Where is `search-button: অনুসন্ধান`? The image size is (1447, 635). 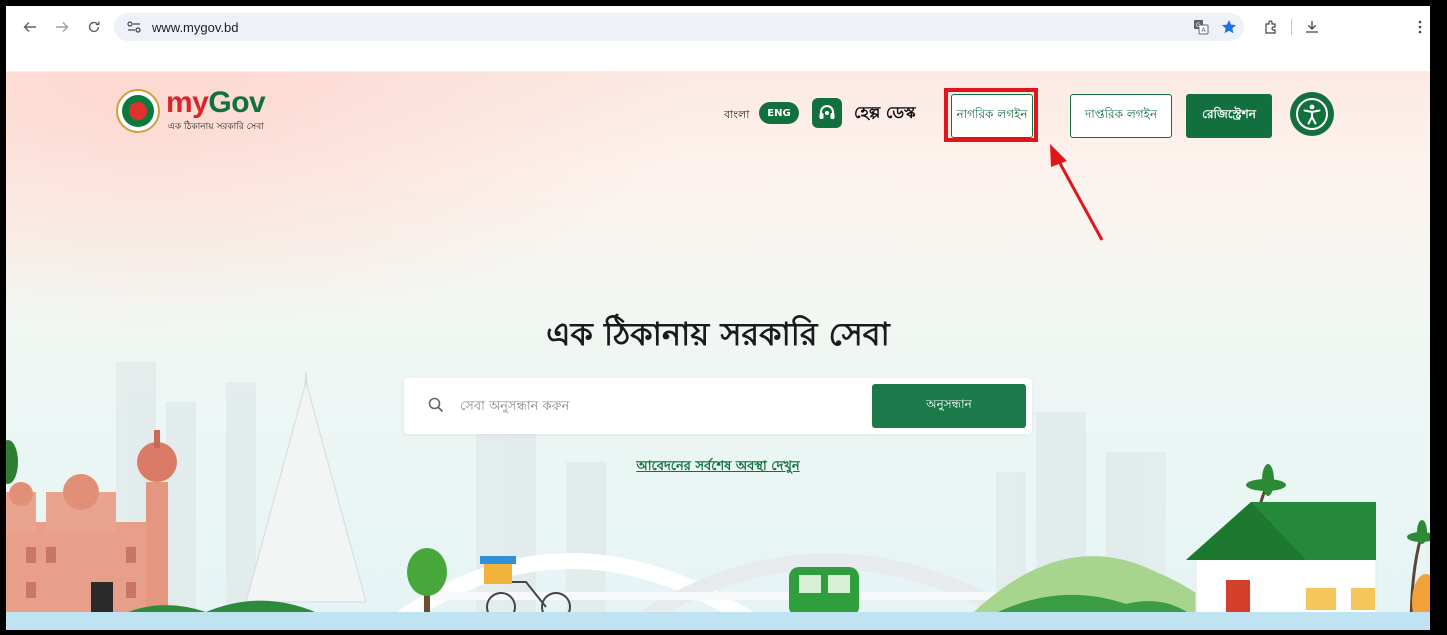
search-button: অনুসন্ধান is located at coordinates (949, 406).